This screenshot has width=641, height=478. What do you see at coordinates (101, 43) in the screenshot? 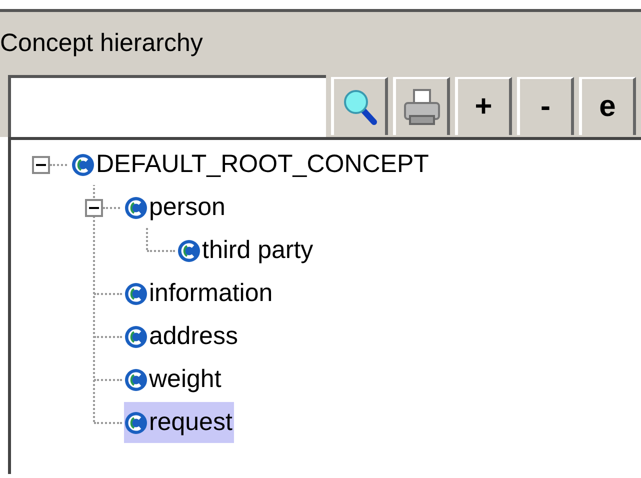
I see `panel-title: Concept hierarchy` at bounding box center [101, 43].